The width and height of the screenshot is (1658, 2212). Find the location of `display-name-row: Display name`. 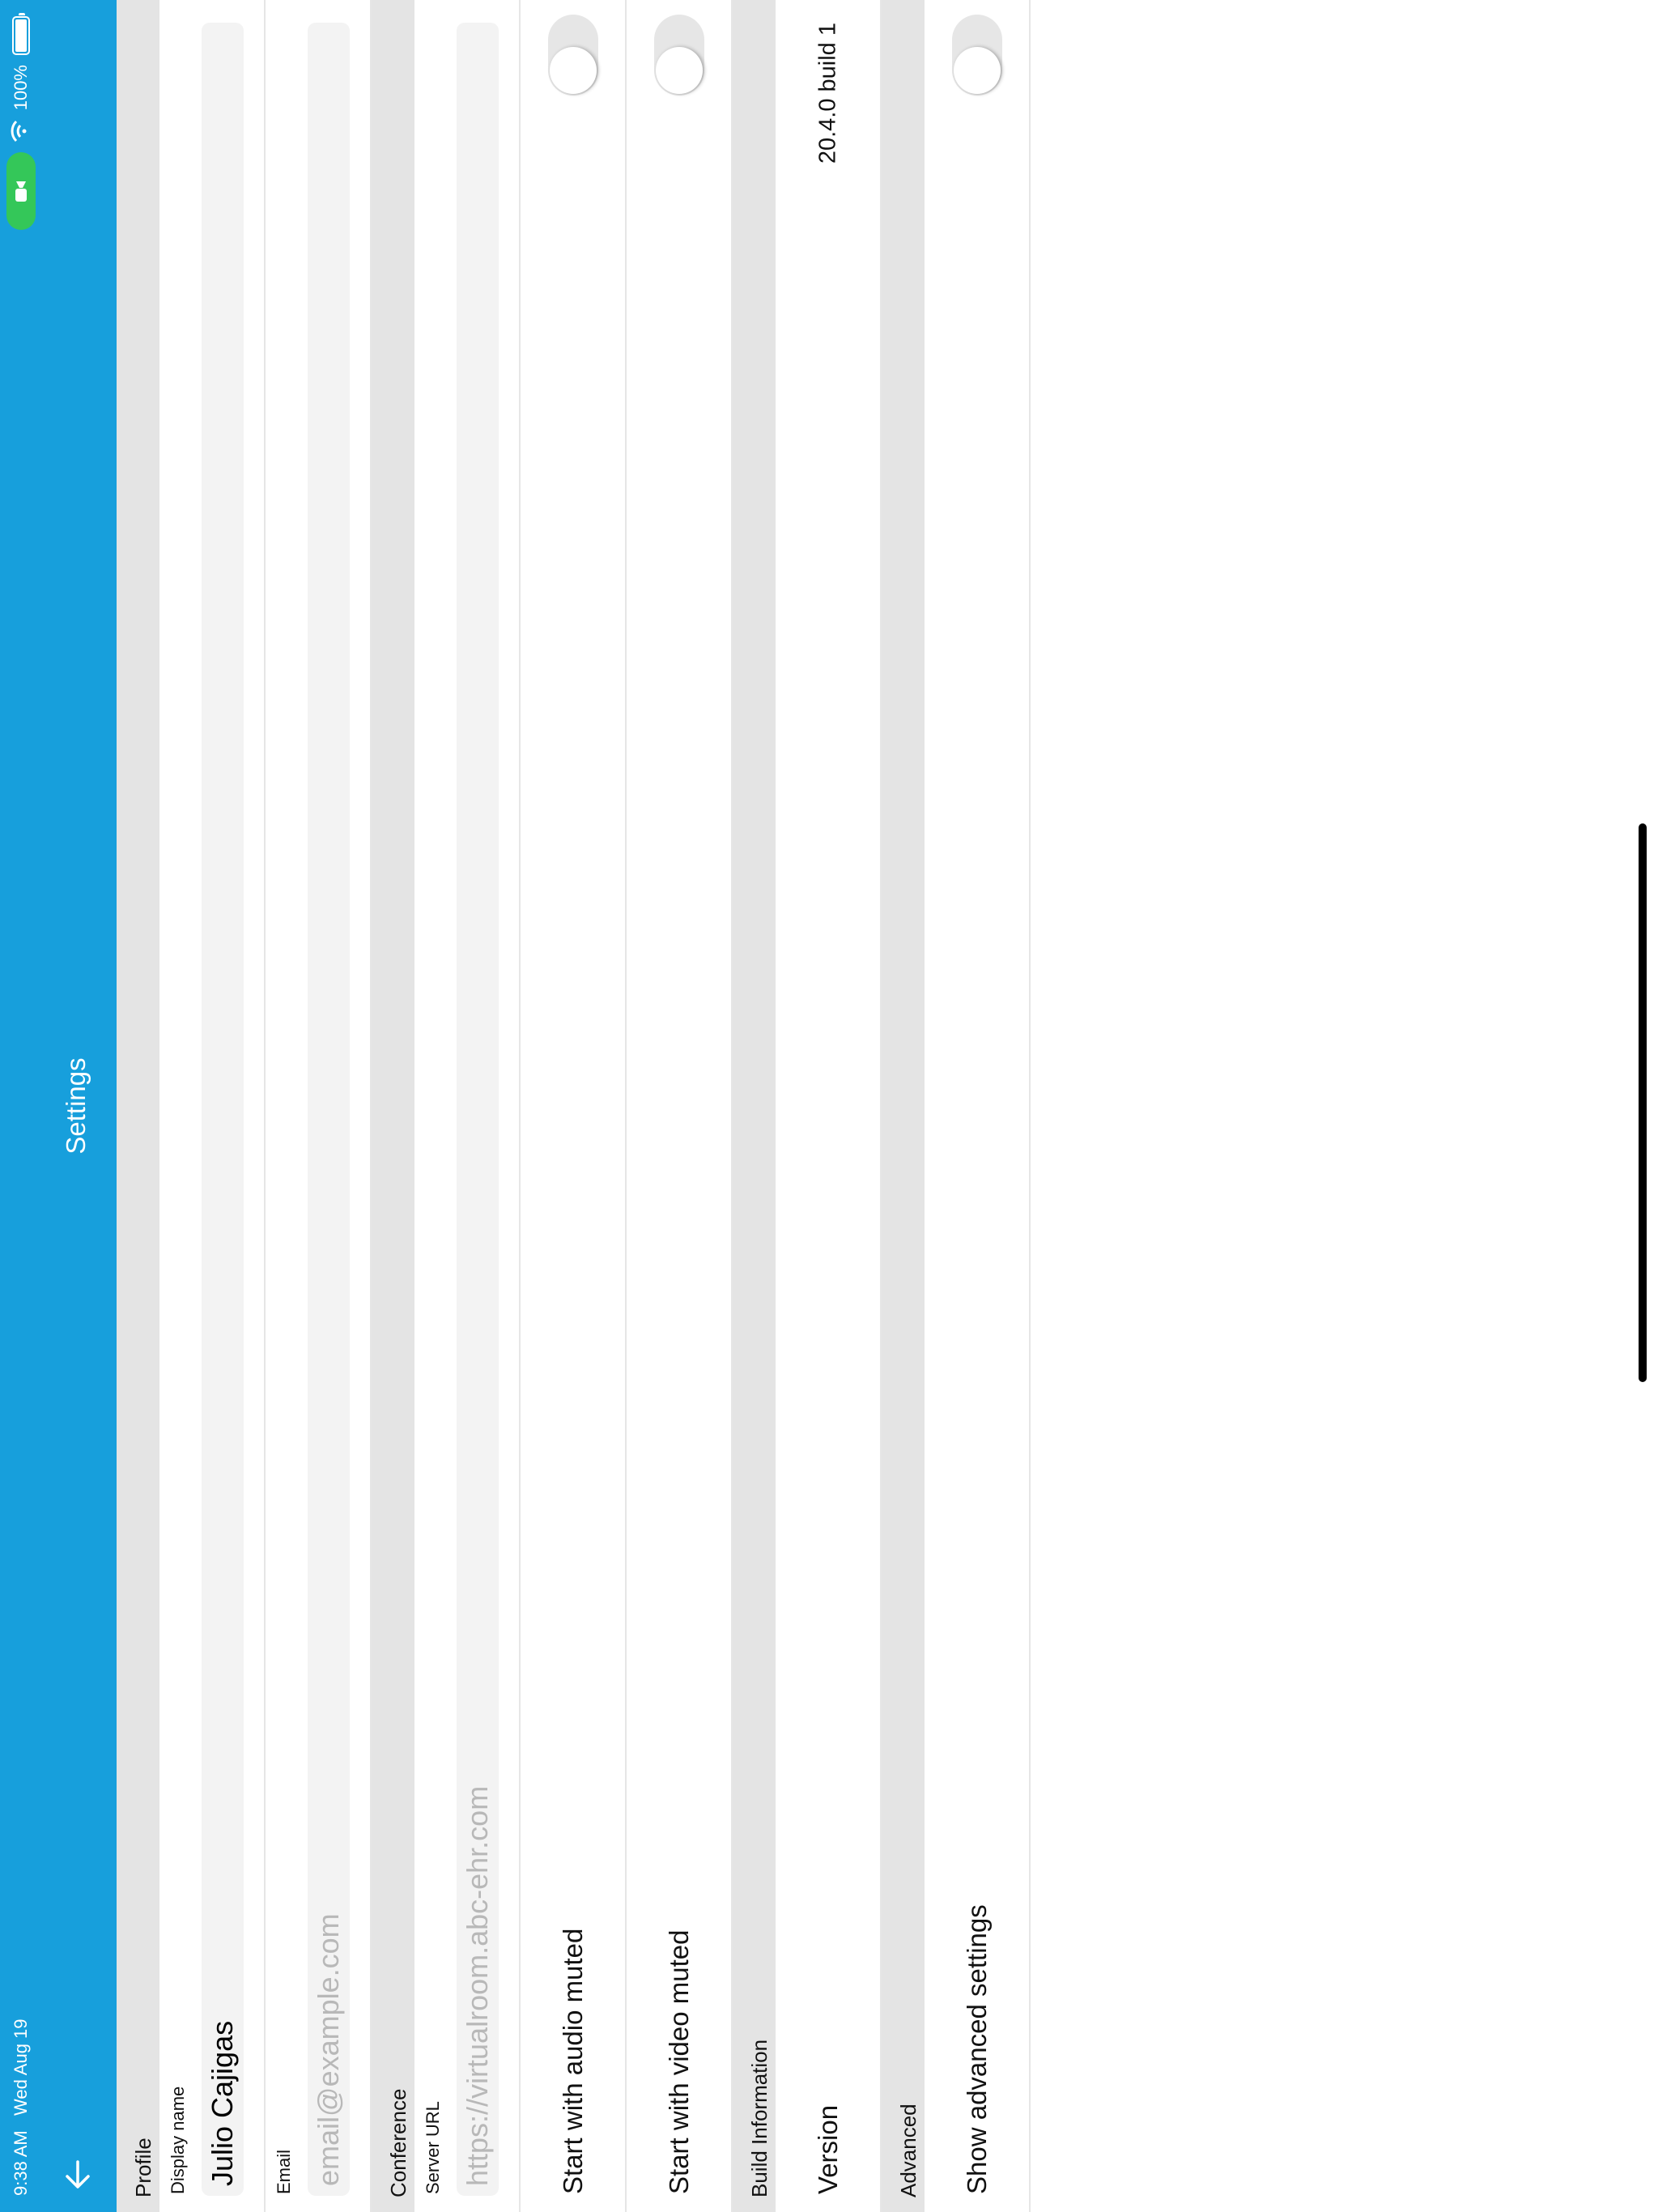

display-name-row: Display name is located at coordinates (212, 1106).